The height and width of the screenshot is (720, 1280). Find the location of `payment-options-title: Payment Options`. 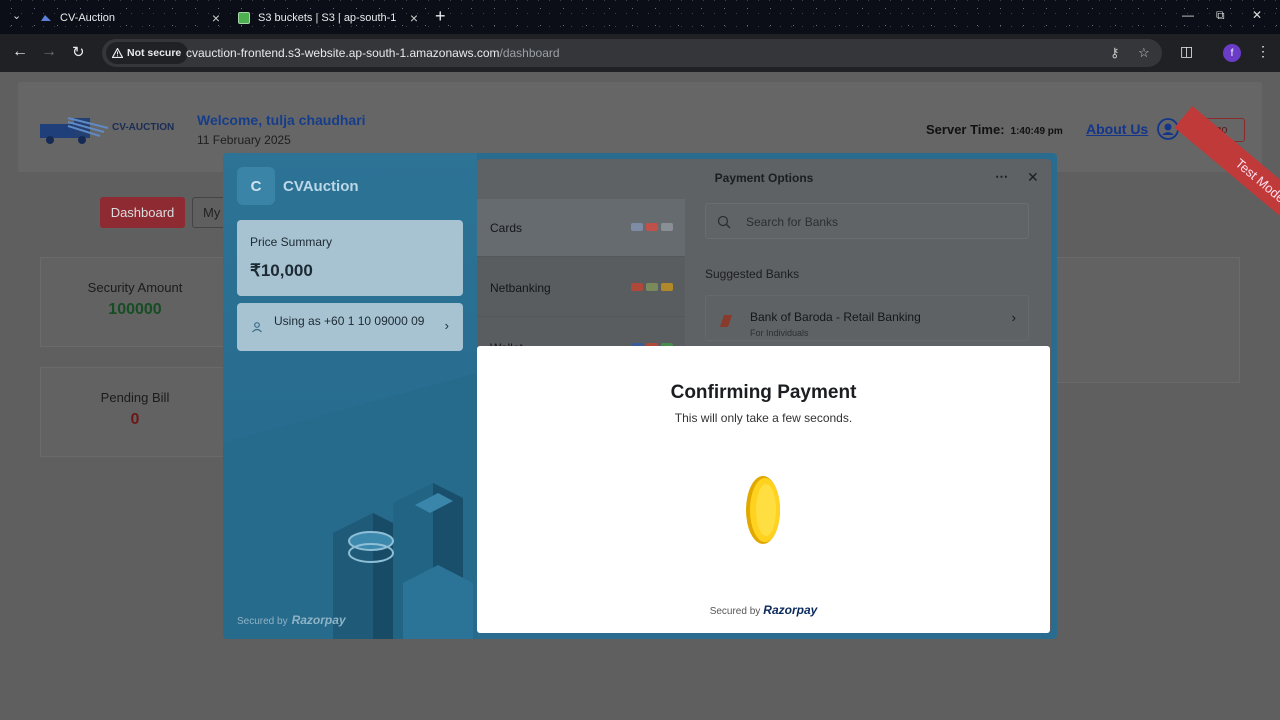

payment-options-title: Payment Options is located at coordinates (764, 178).